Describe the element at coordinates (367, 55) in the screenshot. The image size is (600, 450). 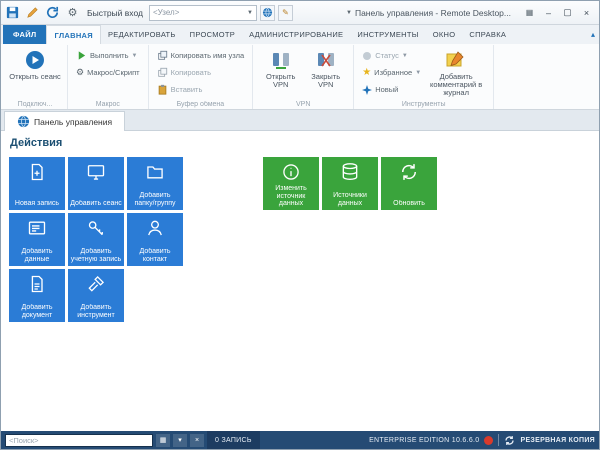
I see `status-icon` at that location.